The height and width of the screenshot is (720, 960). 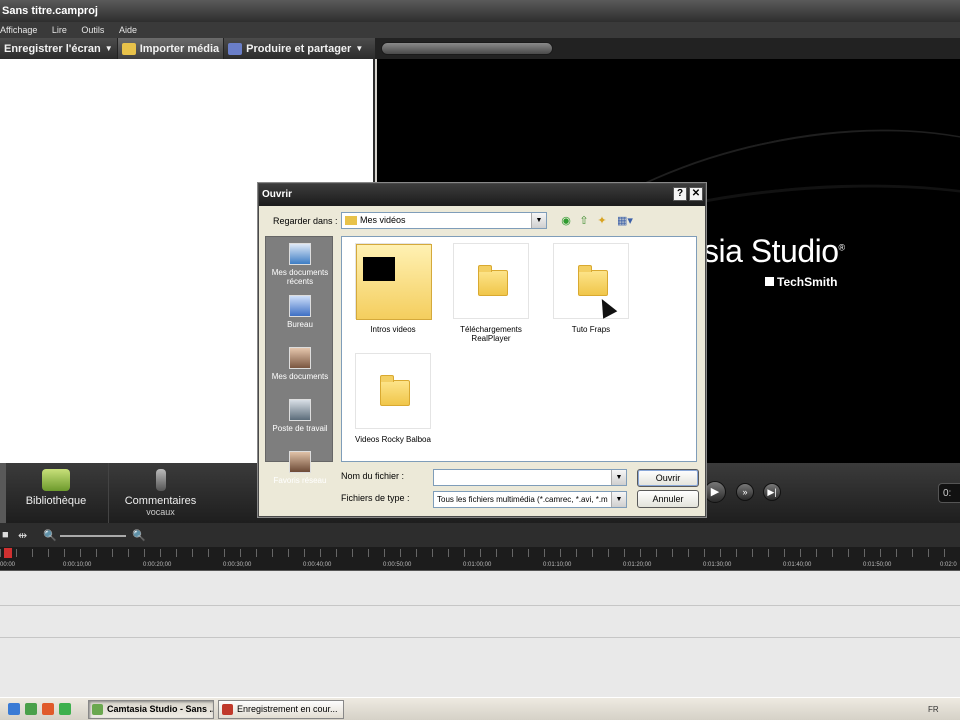 What do you see at coordinates (56, 493) in the screenshot?
I see `tab-library: Bibliothèque` at bounding box center [56, 493].